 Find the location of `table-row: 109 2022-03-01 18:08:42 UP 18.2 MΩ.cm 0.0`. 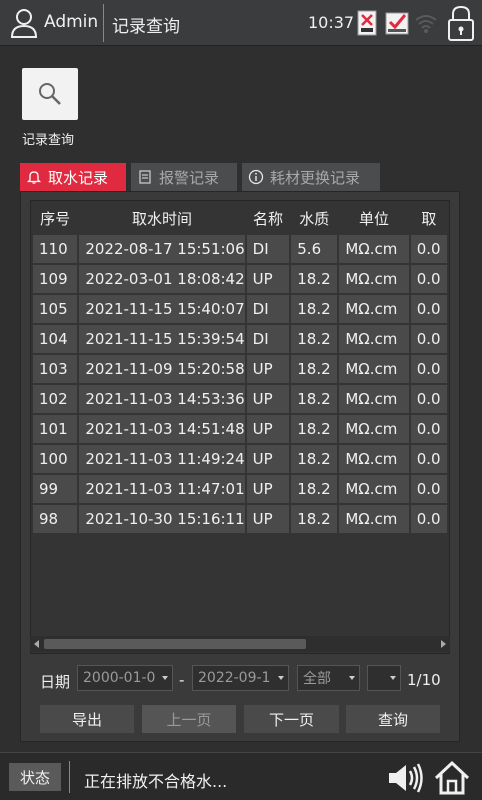

table-row: 109 2022-03-01 18:08:42 UP 18.2 MΩ.cm 0.0 is located at coordinates (240, 279).